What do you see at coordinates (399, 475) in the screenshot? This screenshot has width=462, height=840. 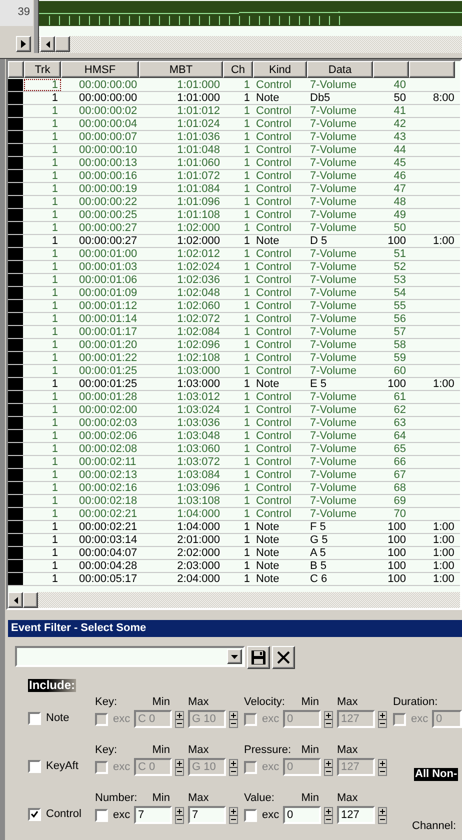 I see `table-cell-text: 67` at bounding box center [399, 475].